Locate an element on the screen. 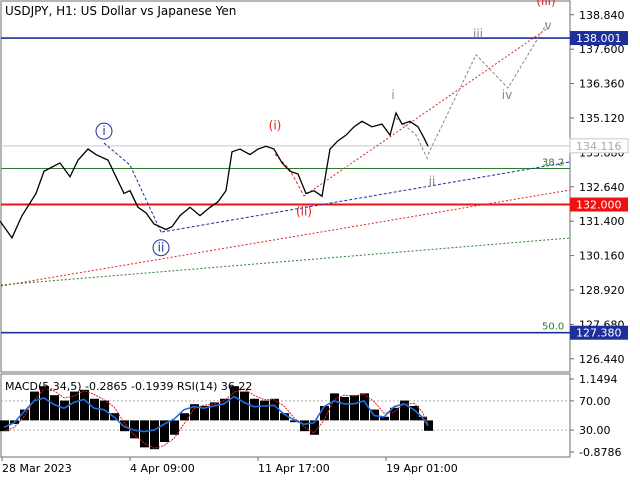  wave-label: iv is located at coordinates (507, 95).